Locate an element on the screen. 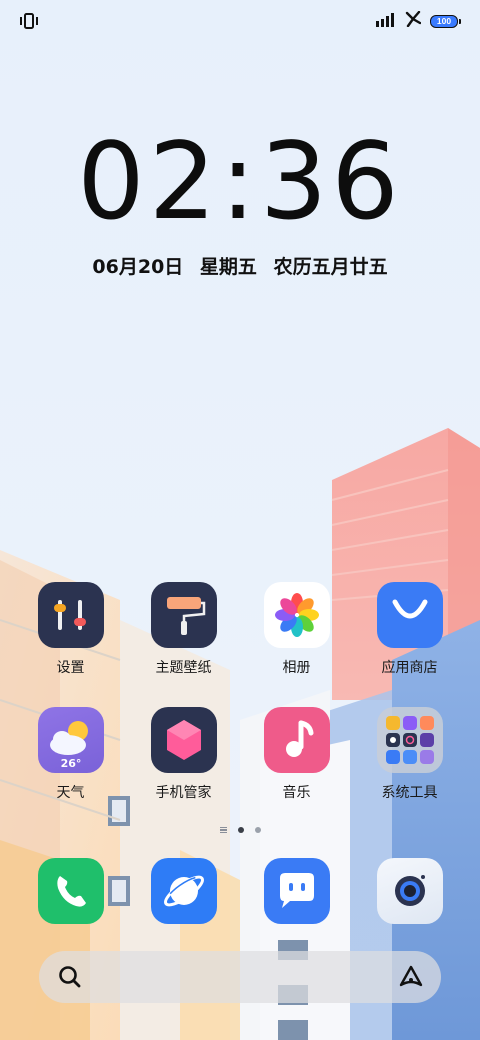 The image size is (480, 1040). app-label: 系统工具 is located at coordinates (409, 793).